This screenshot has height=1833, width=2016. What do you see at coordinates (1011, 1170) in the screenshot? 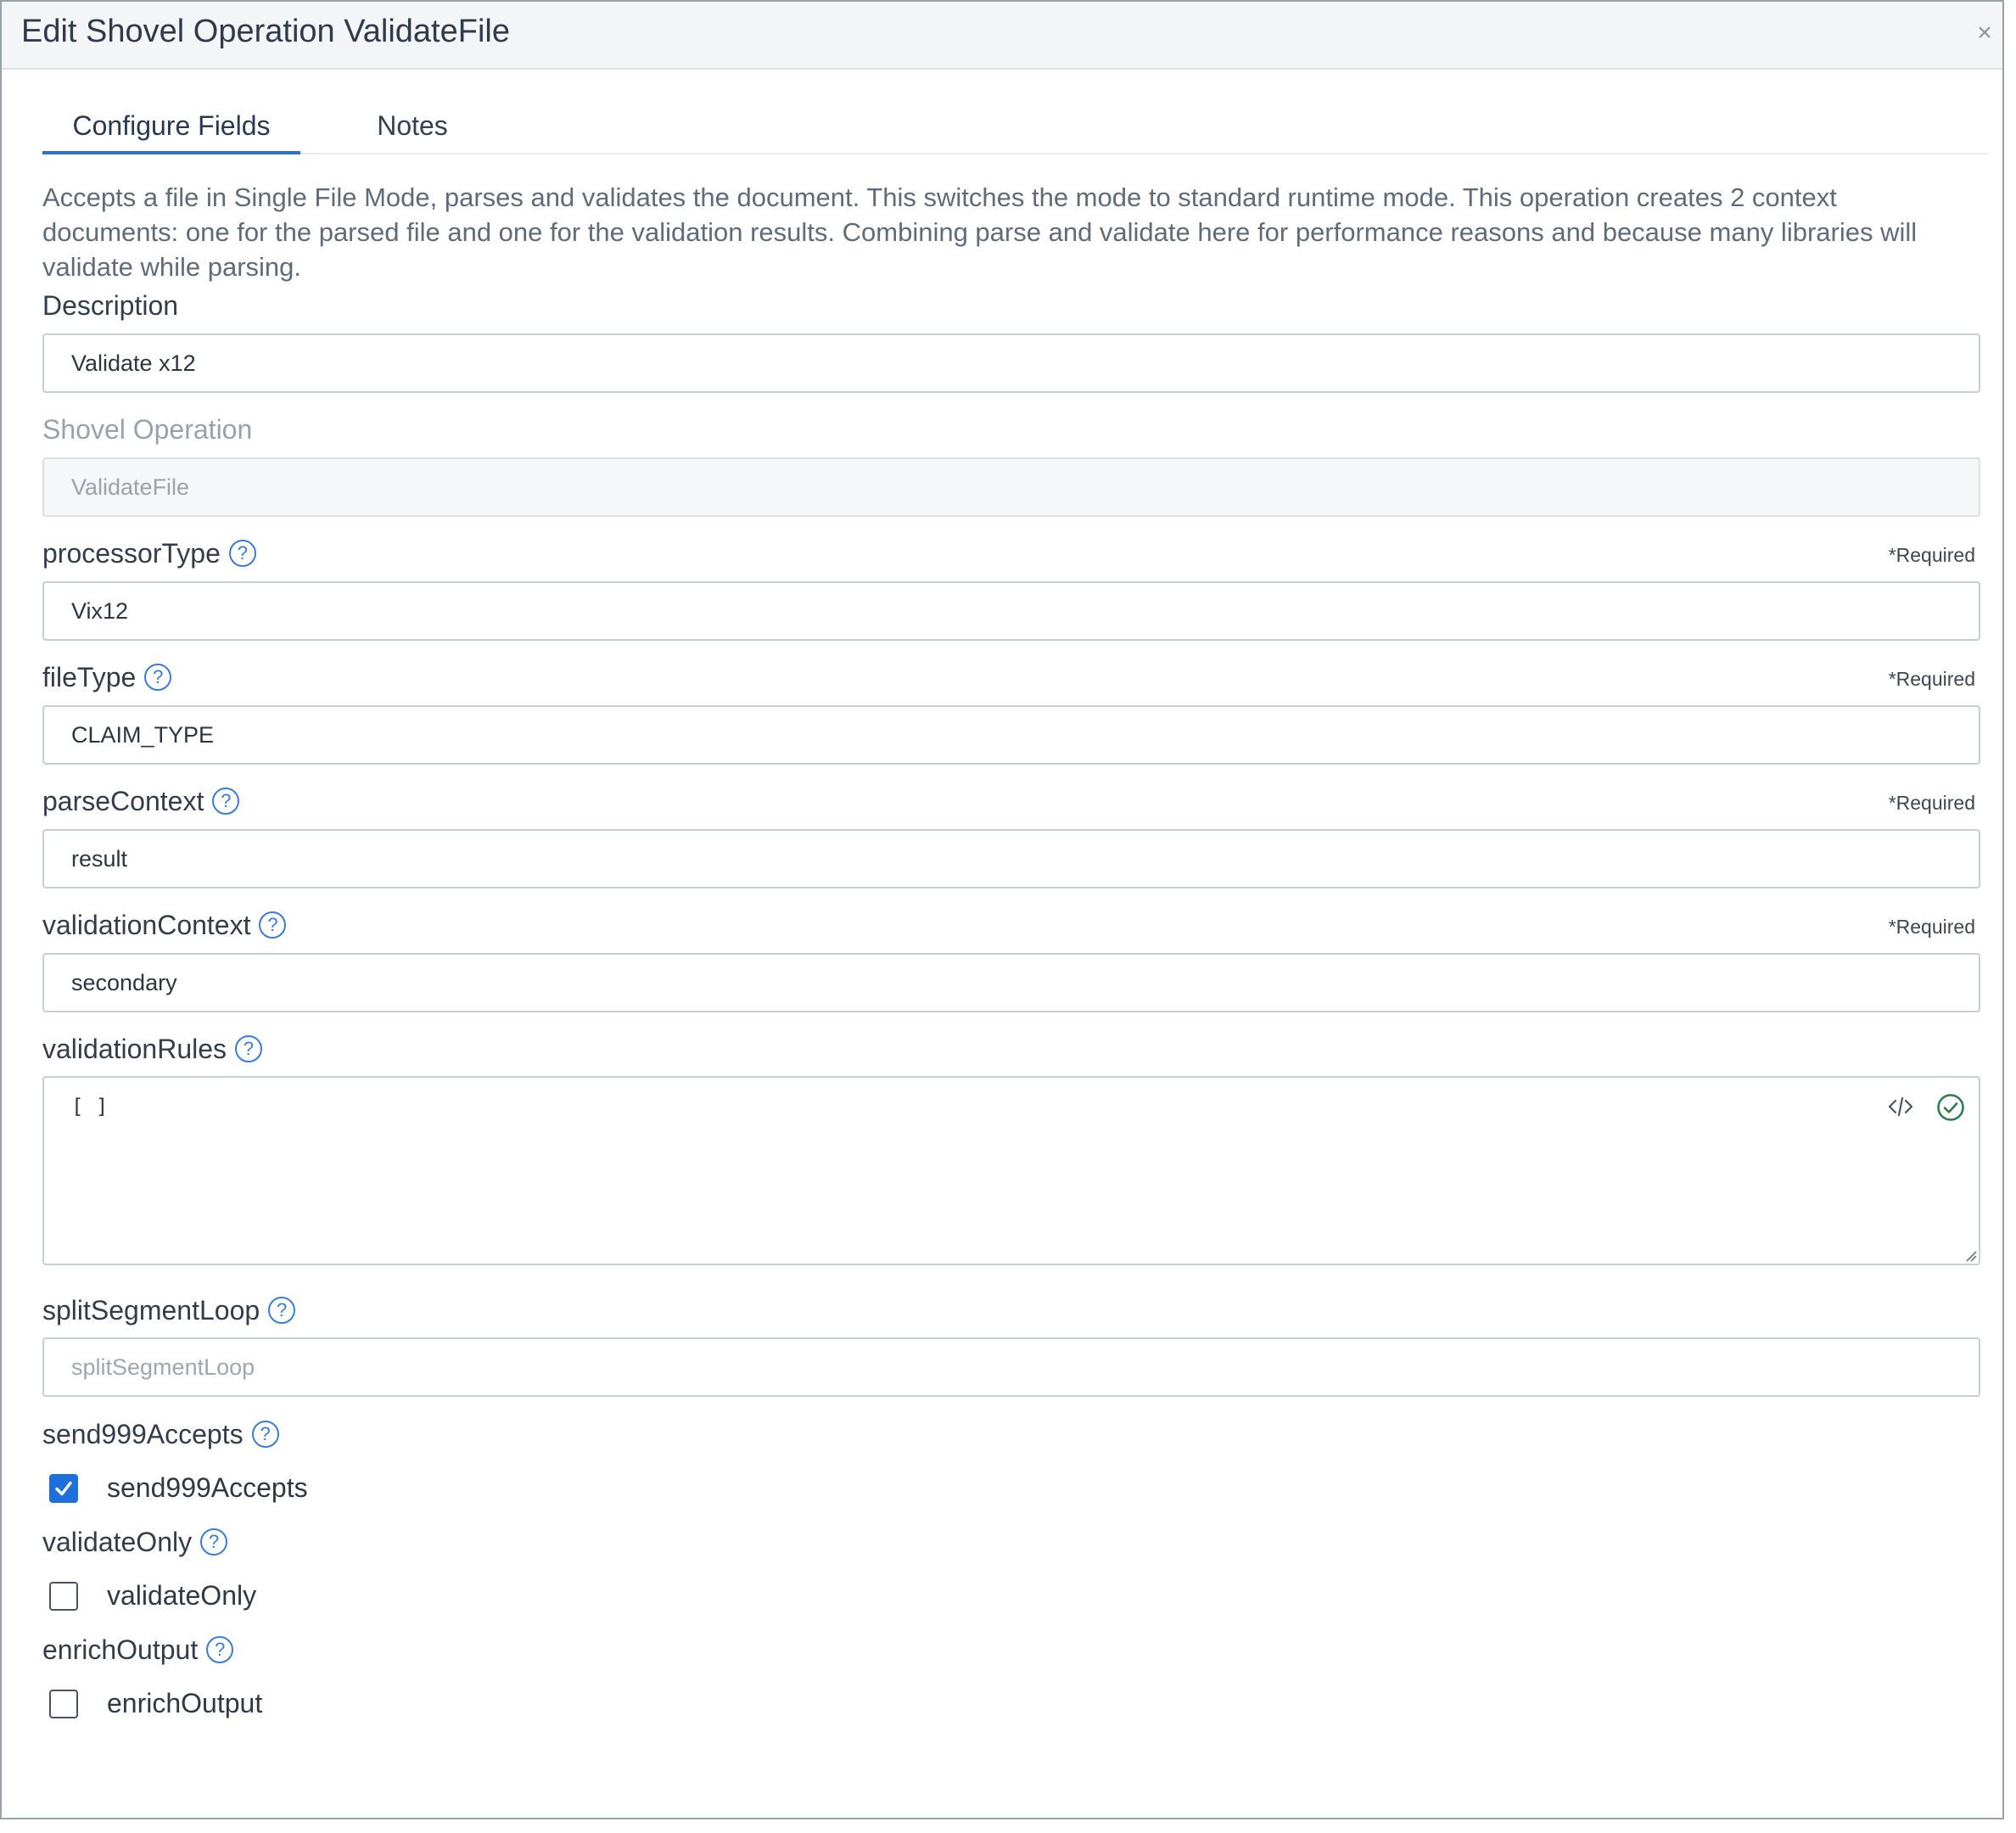
I see `validation-rules-editor: [ ]` at bounding box center [1011, 1170].